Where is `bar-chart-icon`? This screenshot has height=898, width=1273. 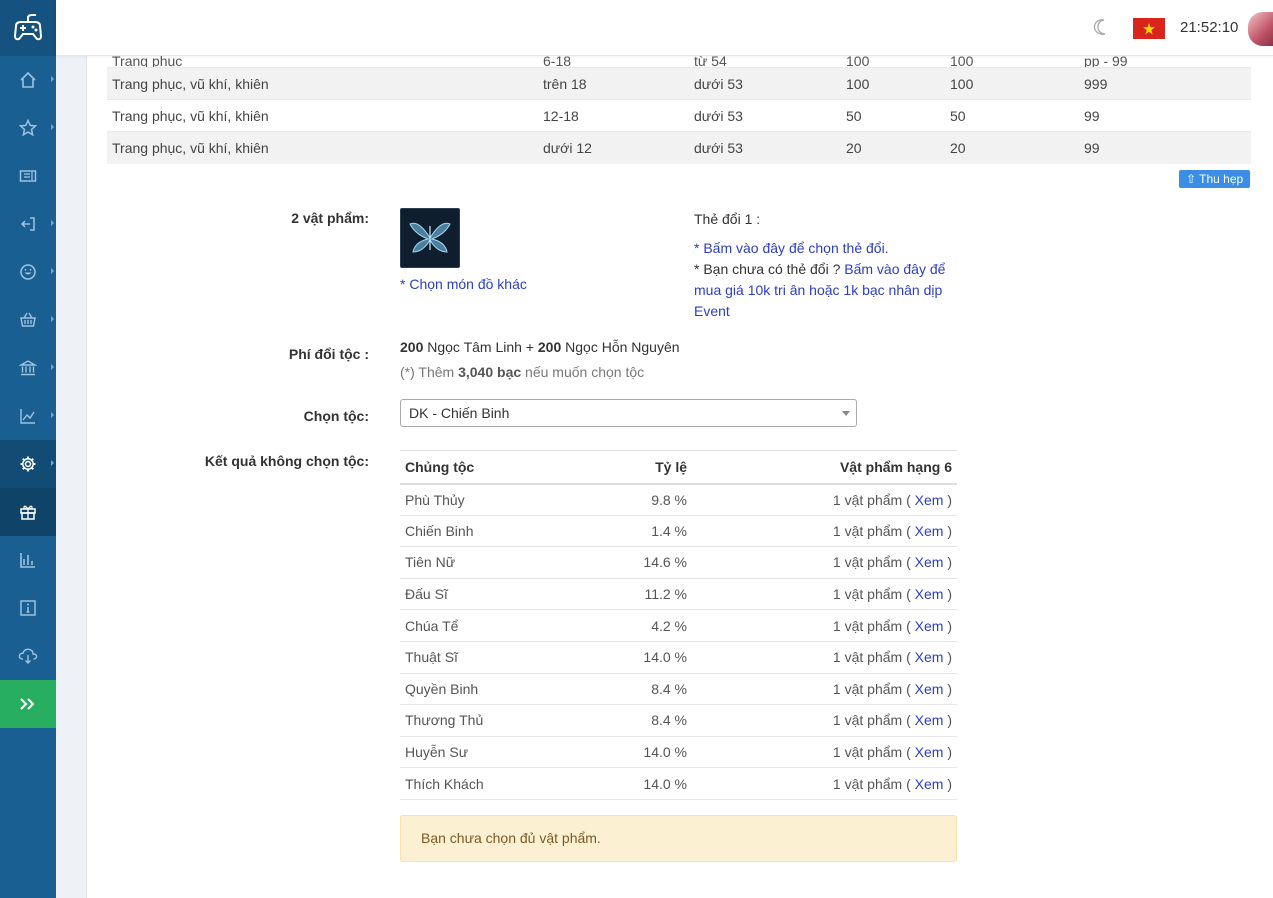
bar-chart-icon is located at coordinates (27, 560).